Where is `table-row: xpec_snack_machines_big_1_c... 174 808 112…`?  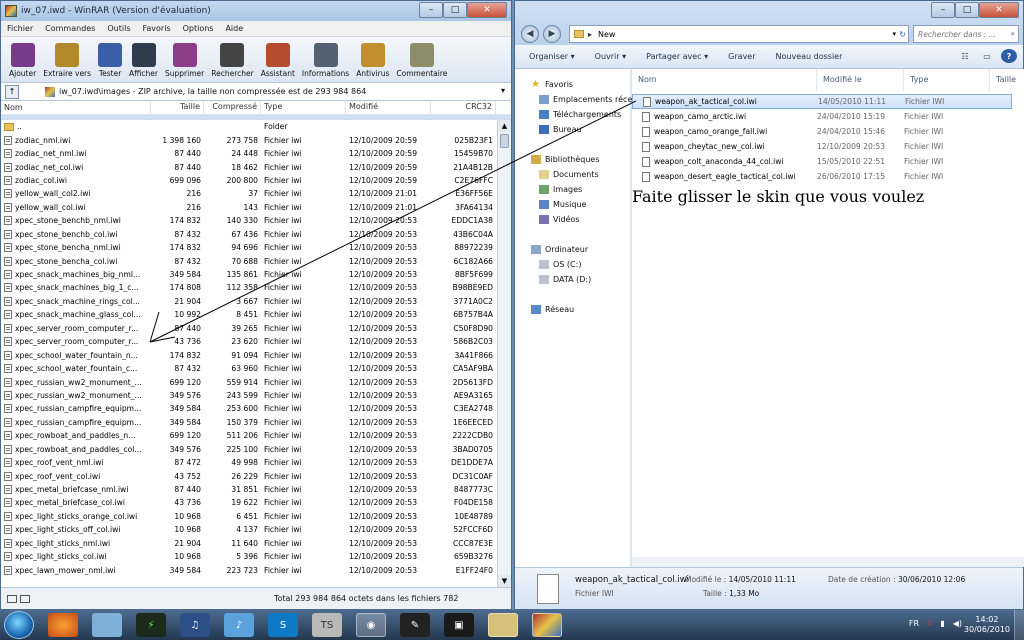 table-row: xpec_snack_machines_big_1_c... 174 808 112… is located at coordinates (249, 287).